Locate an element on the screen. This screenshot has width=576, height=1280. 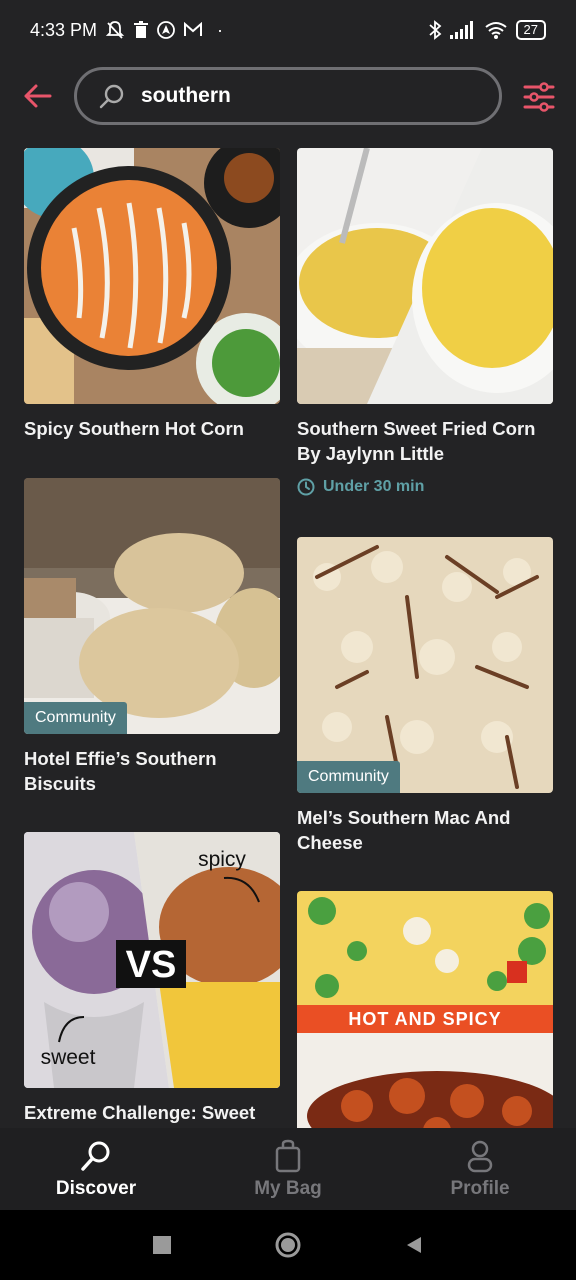
recipe-card-extreme-challenge-sweet: VS spicy sweet Extreme Challenge: Sweet is located at coordinates (152, 978).